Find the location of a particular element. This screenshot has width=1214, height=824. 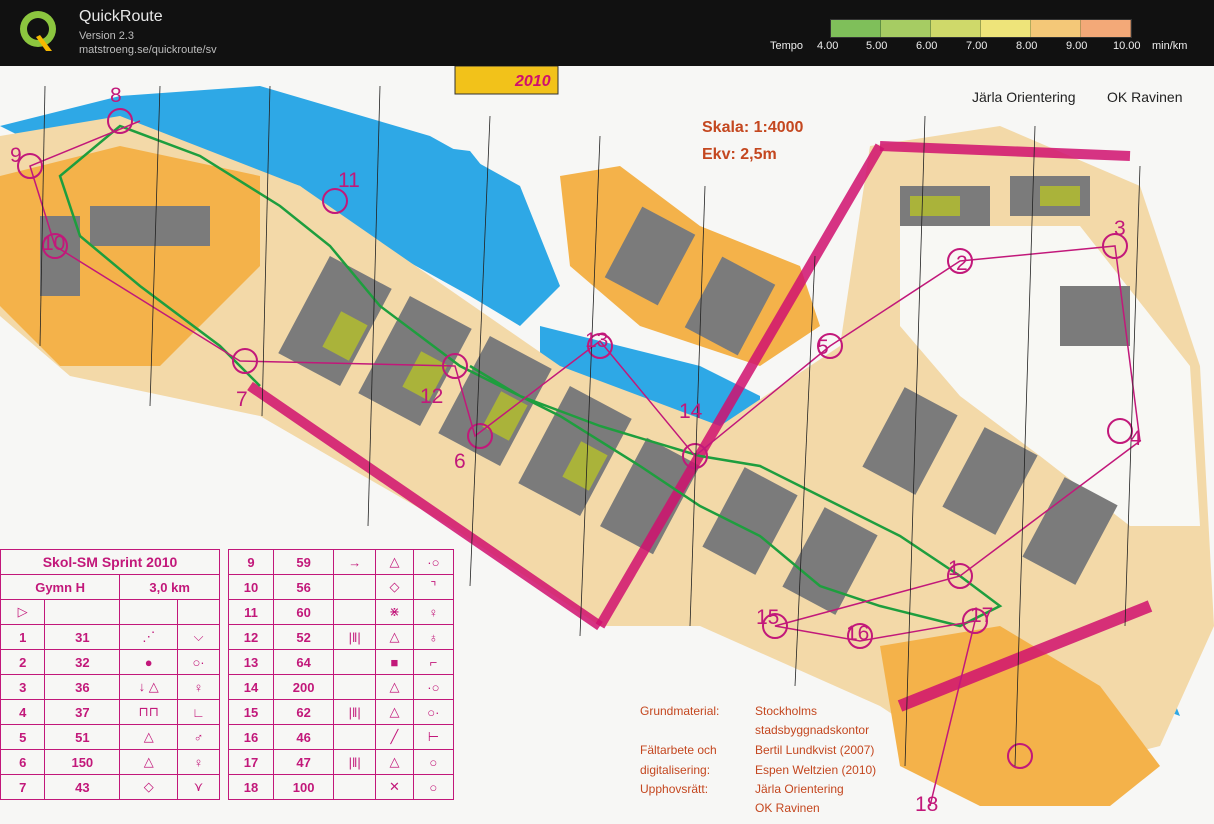

control-number: 14 is located at coordinates (691, 411).